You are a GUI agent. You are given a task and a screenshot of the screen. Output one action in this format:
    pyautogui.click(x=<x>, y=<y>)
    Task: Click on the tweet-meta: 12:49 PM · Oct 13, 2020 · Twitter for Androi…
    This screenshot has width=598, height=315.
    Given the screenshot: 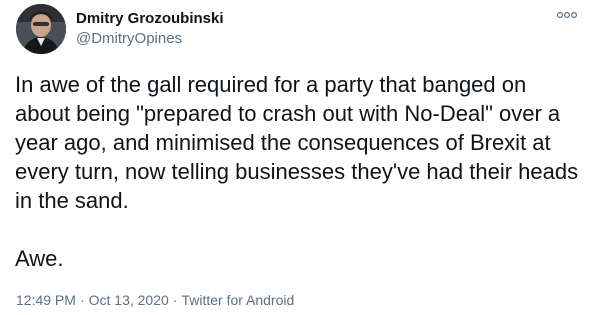 What is the action you would take?
    pyautogui.click(x=155, y=300)
    